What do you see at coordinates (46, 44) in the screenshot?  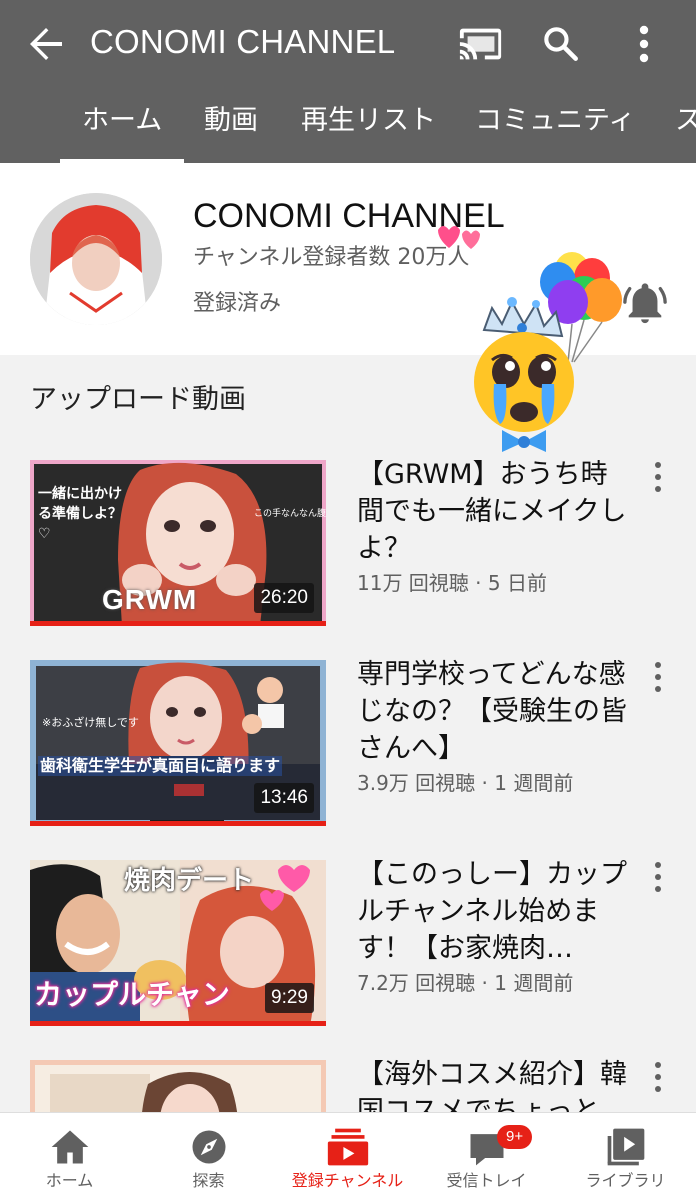 I see `back-arrow-icon` at bounding box center [46, 44].